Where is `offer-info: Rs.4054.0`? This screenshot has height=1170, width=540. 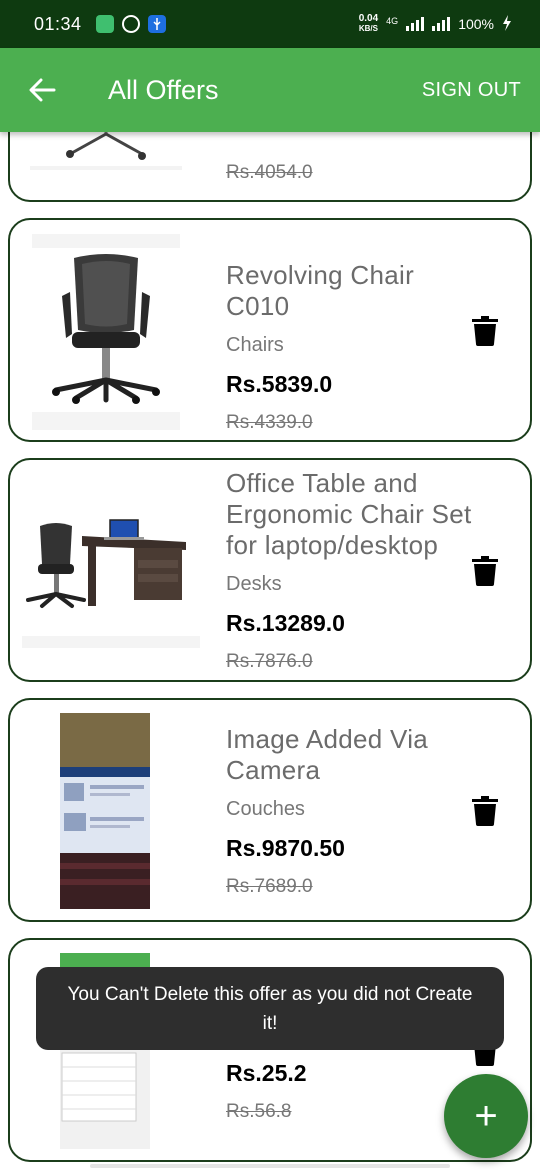 offer-info: Rs.4054.0 is located at coordinates (348, 173).